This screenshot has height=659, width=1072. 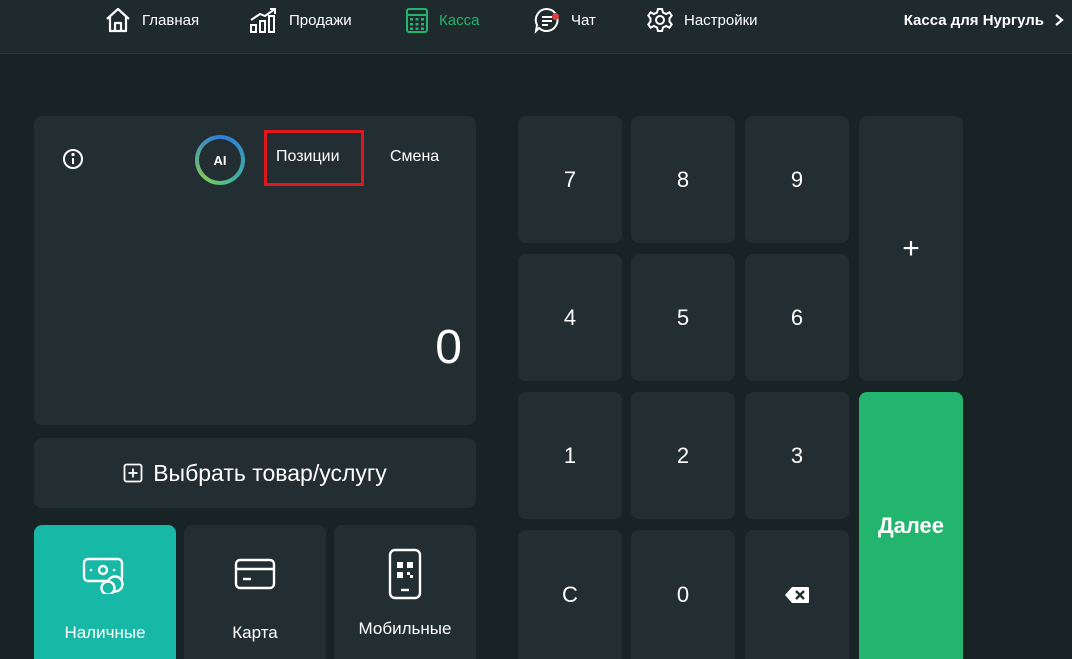 What do you see at coordinates (555, 16) in the screenshot?
I see `notification-dot` at bounding box center [555, 16].